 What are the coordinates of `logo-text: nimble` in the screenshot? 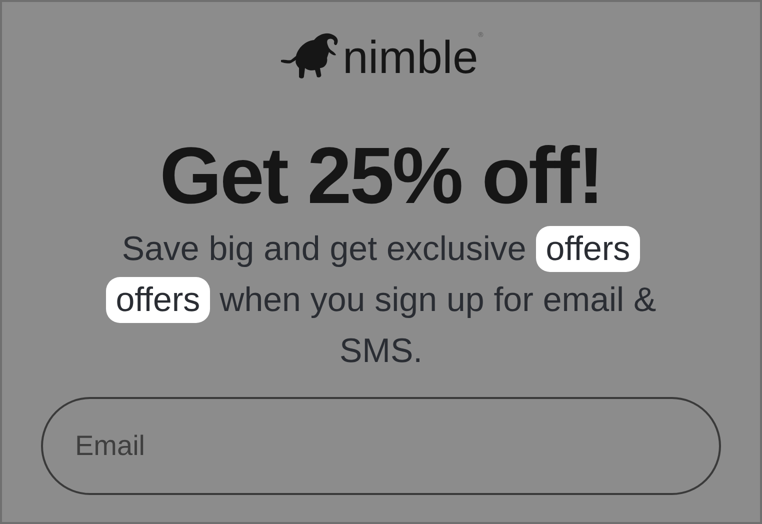 It's located at (410, 57).